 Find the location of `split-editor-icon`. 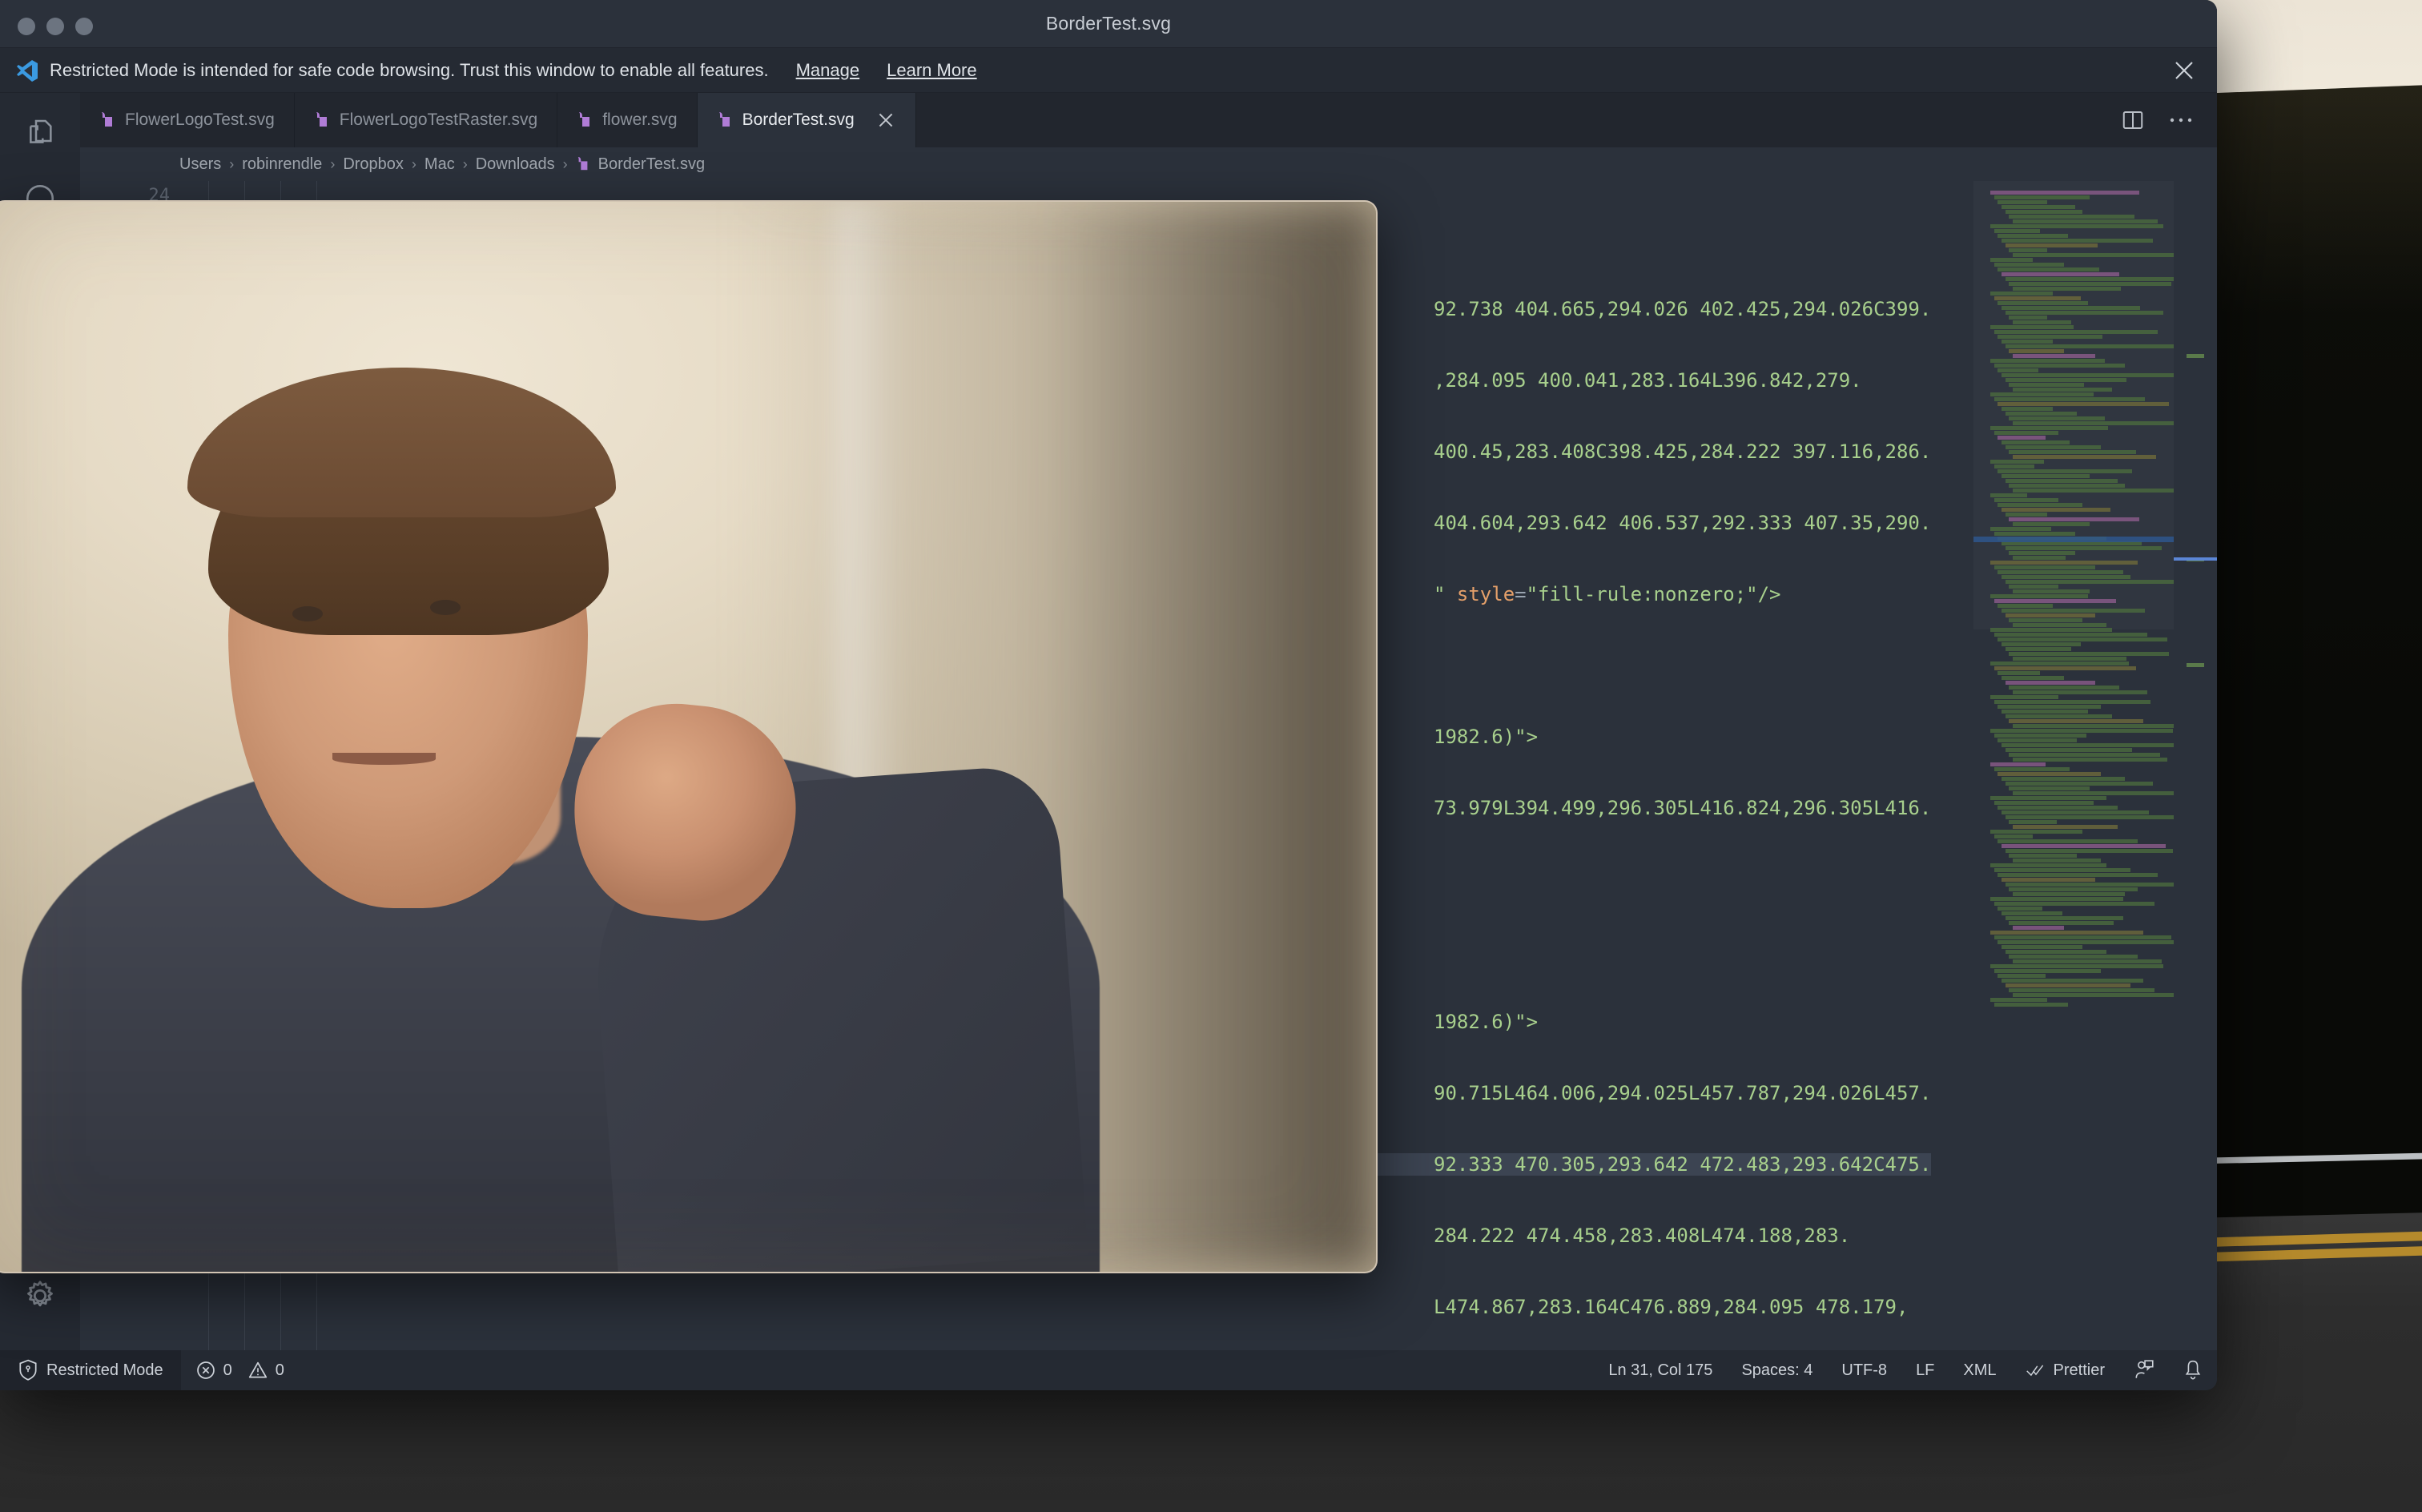

split-editor-icon is located at coordinates (2133, 120).